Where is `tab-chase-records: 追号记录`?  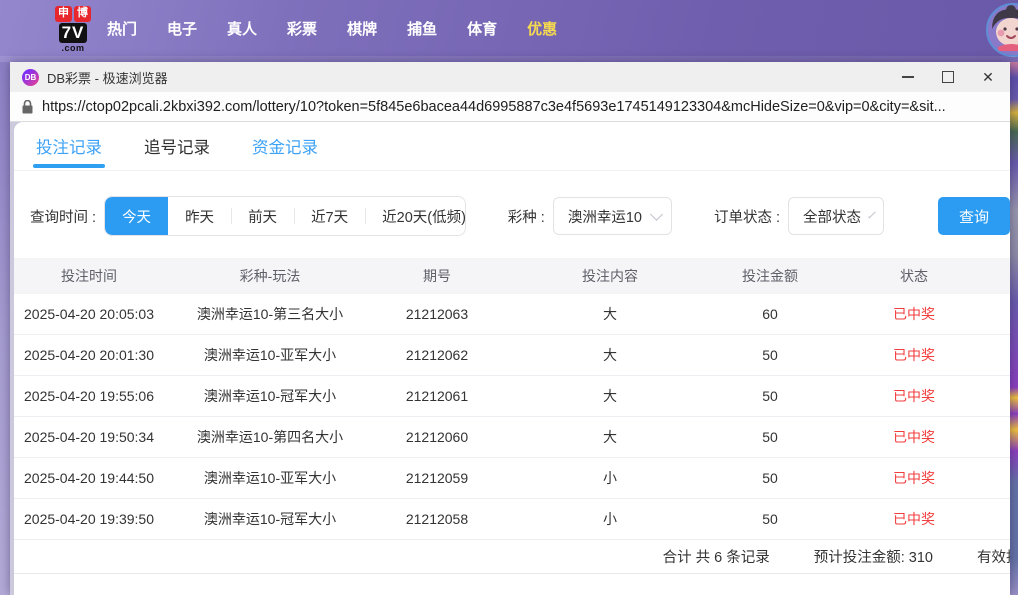
tab-chase-records: 追号记录 is located at coordinates (177, 146).